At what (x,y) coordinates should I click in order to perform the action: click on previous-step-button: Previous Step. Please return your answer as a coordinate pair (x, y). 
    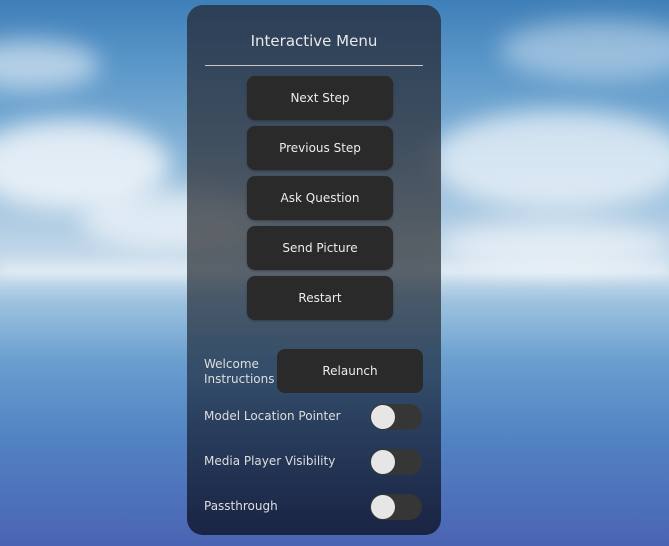
    Looking at the image, I should click on (320, 148).